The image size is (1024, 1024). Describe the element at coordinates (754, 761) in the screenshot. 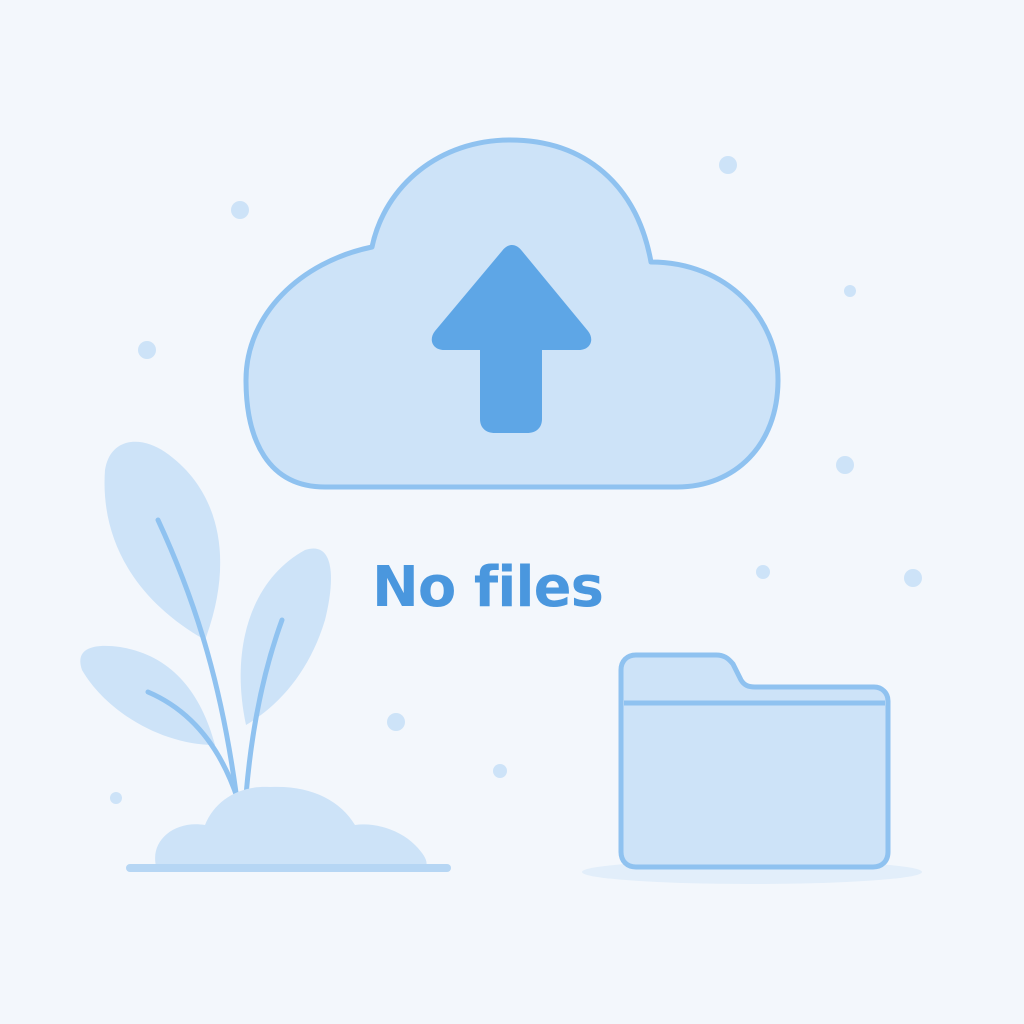

I see `folder-shape` at that location.